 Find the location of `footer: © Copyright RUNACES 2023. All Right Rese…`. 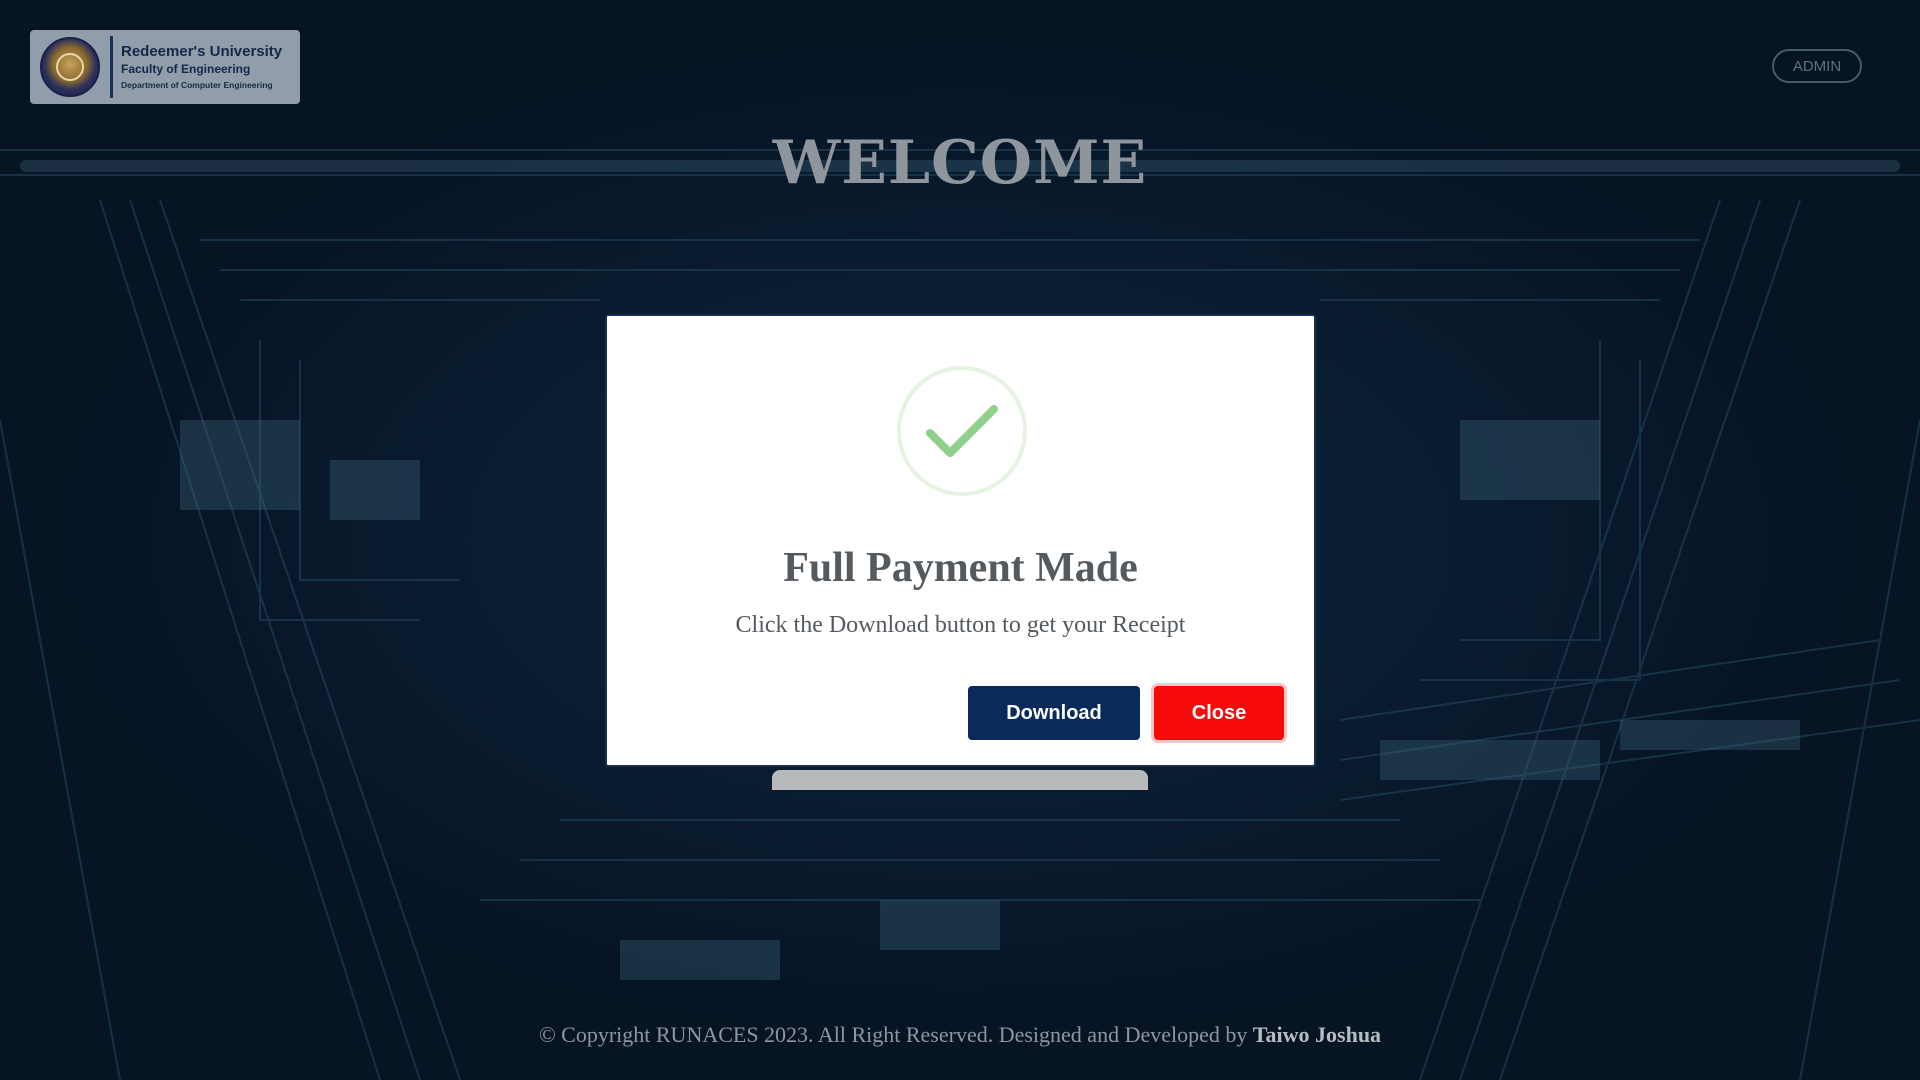

footer: © Copyright RUNACES 2023. All Right Rese… is located at coordinates (960, 1035).